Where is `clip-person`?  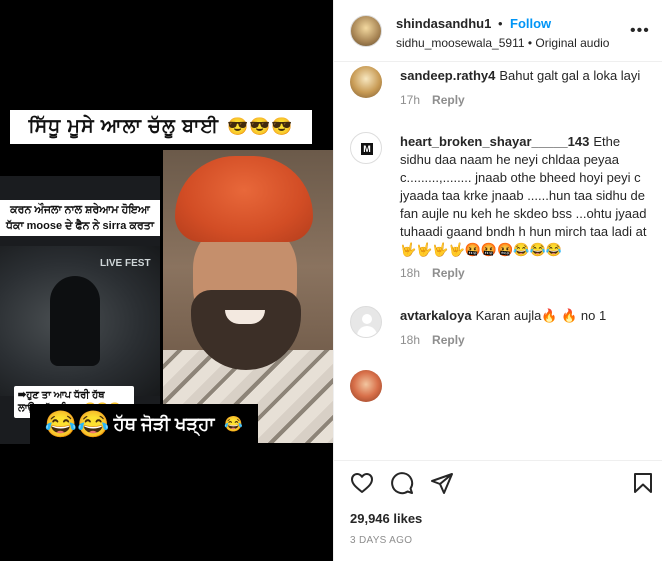 clip-person is located at coordinates (75, 321).